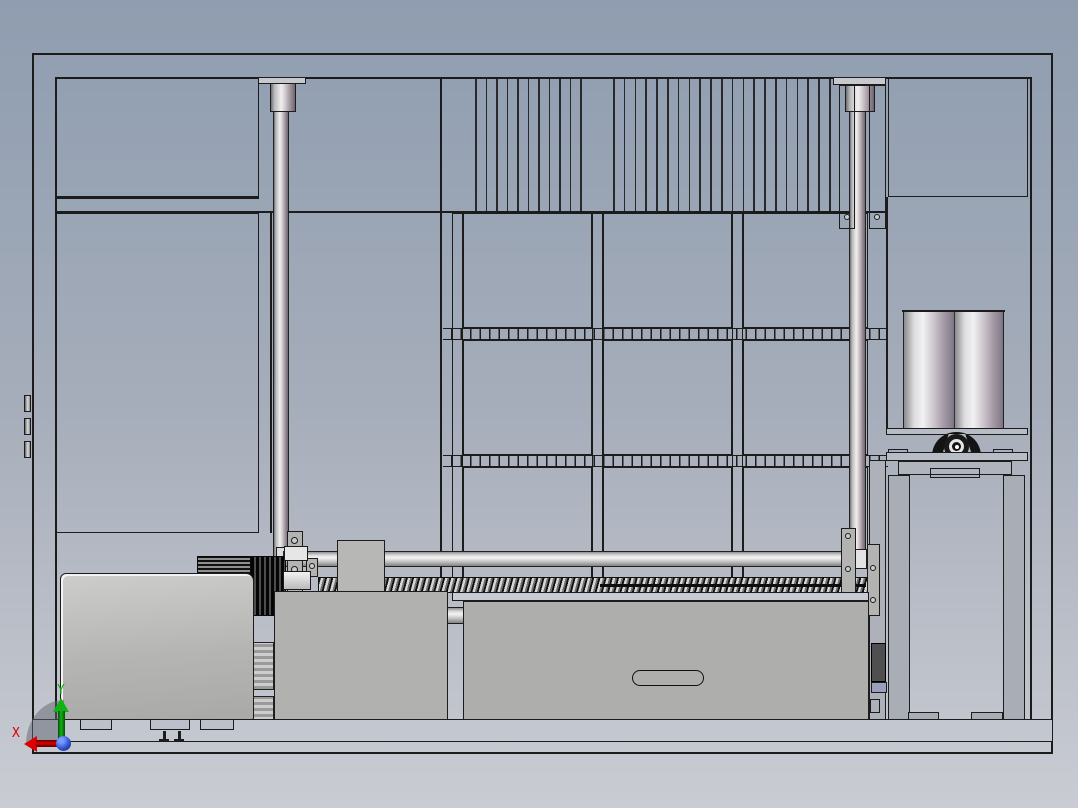  I want to click on end-stop-pad, so click(879, 687).